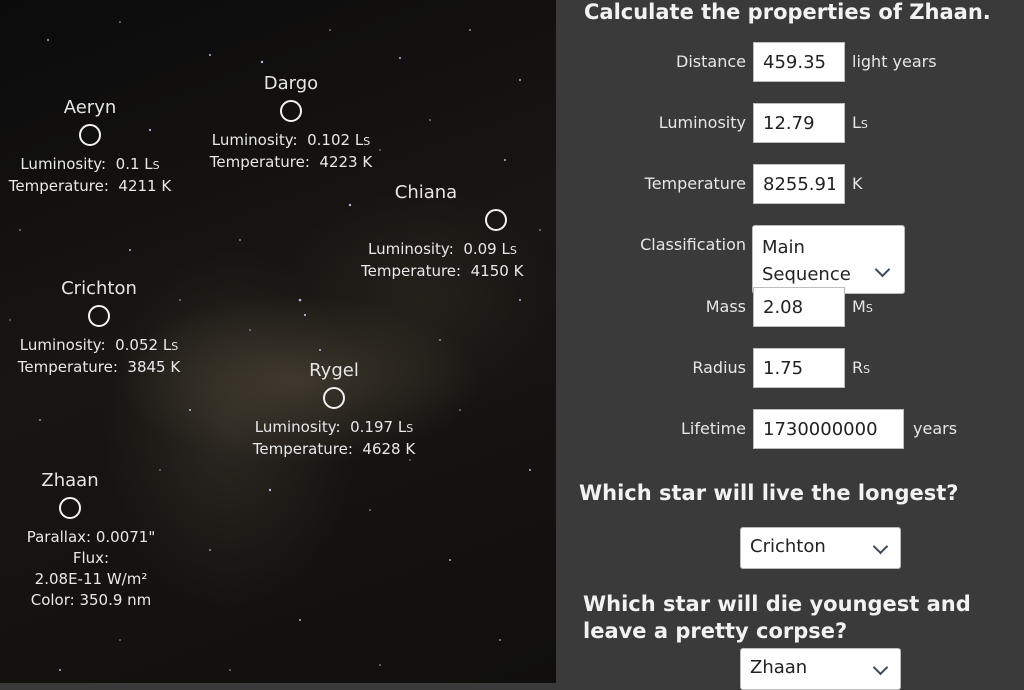 The height and width of the screenshot is (690, 1024). What do you see at coordinates (334, 427) in the screenshot?
I see `luminosity-readout: Luminosity: 0.197 LS` at bounding box center [334, 427].